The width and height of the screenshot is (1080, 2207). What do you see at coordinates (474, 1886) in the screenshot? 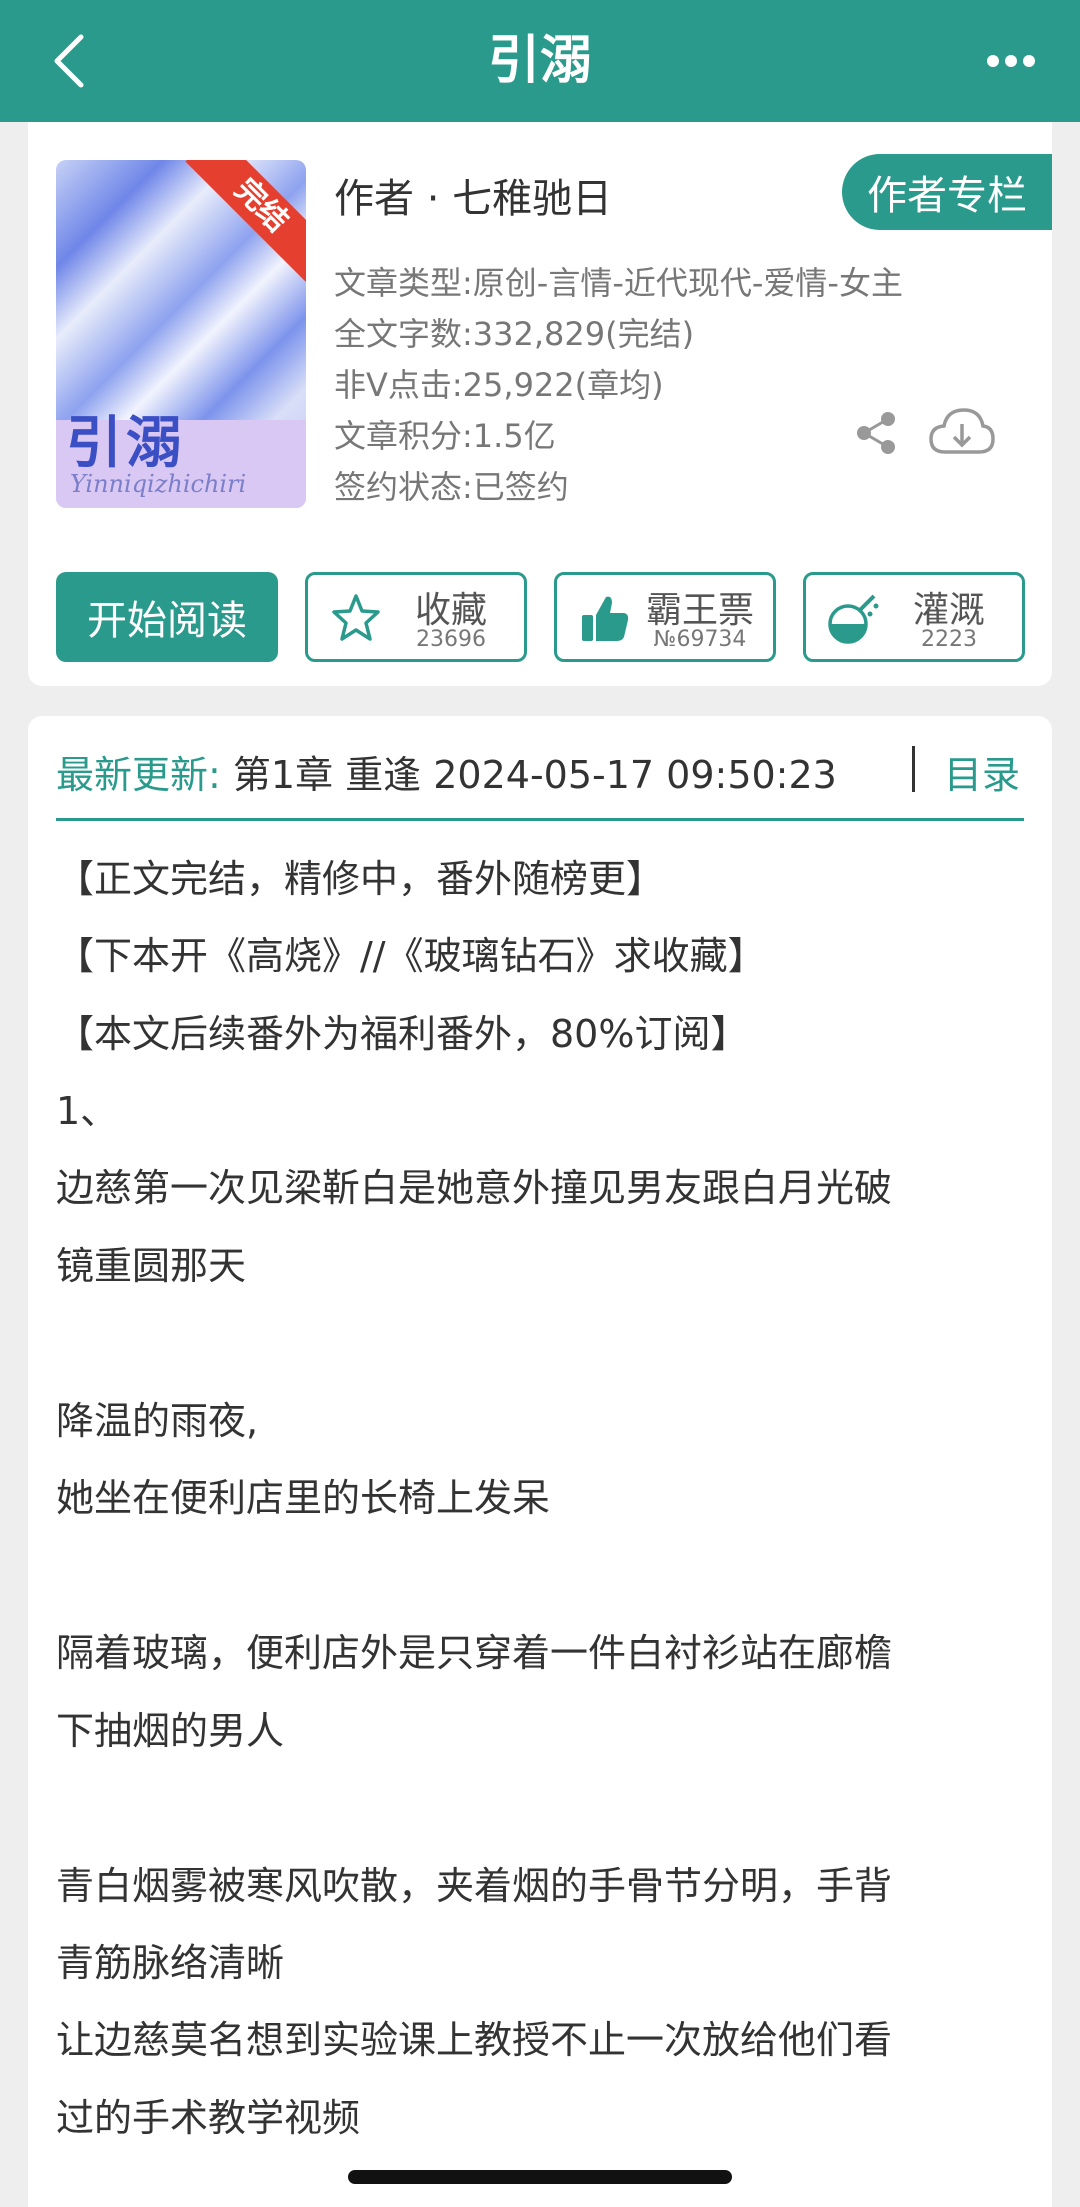
I see `summary-line: 青白烟雾被寒风吹散，夹着烟的手骨节分明，手背` at bounding box center [474, 1886].